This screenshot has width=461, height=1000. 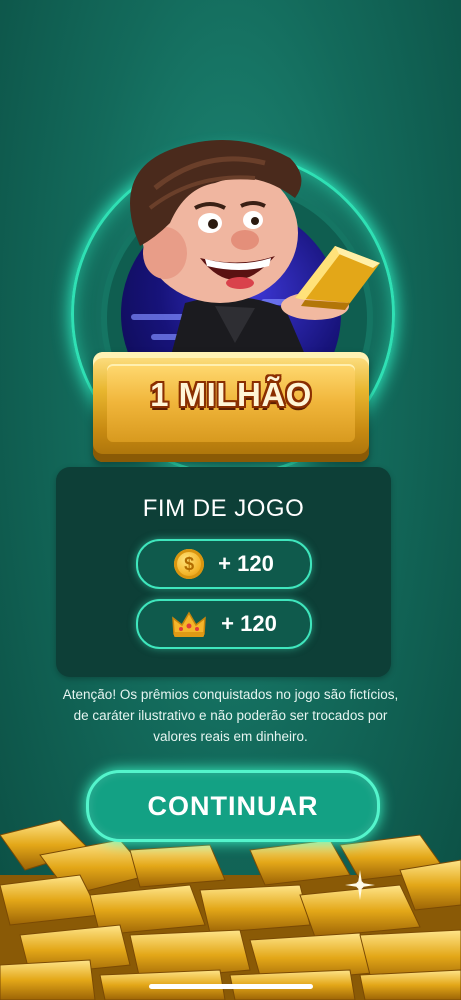 What do you see at coordinates (189, 564) in the screenshot?
I see `coin-icon: $` at bounding box center [189, 564].